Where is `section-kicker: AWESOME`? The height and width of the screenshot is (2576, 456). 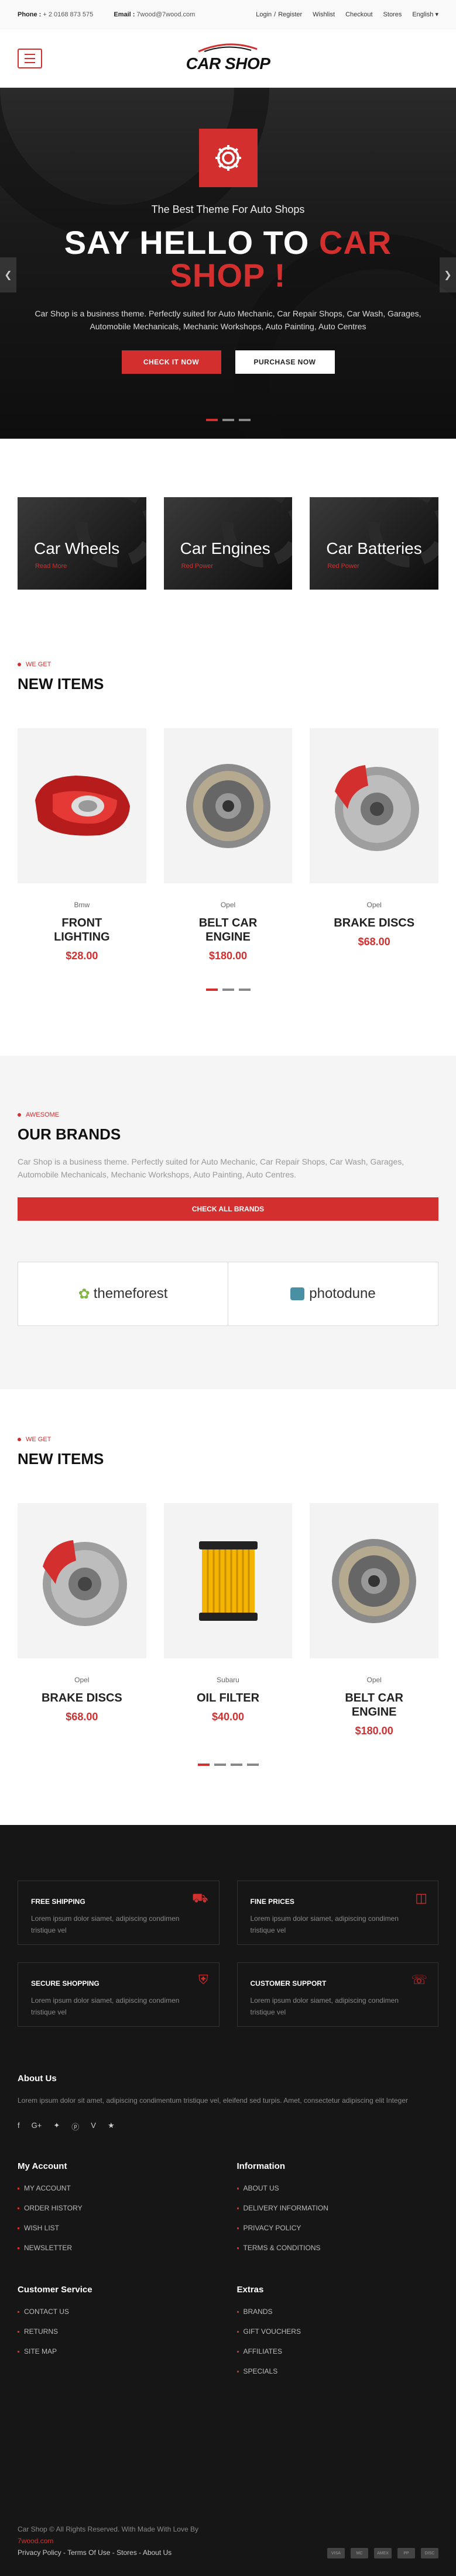
section-kicker: AWESOME is located at coordinates (228, 1114).